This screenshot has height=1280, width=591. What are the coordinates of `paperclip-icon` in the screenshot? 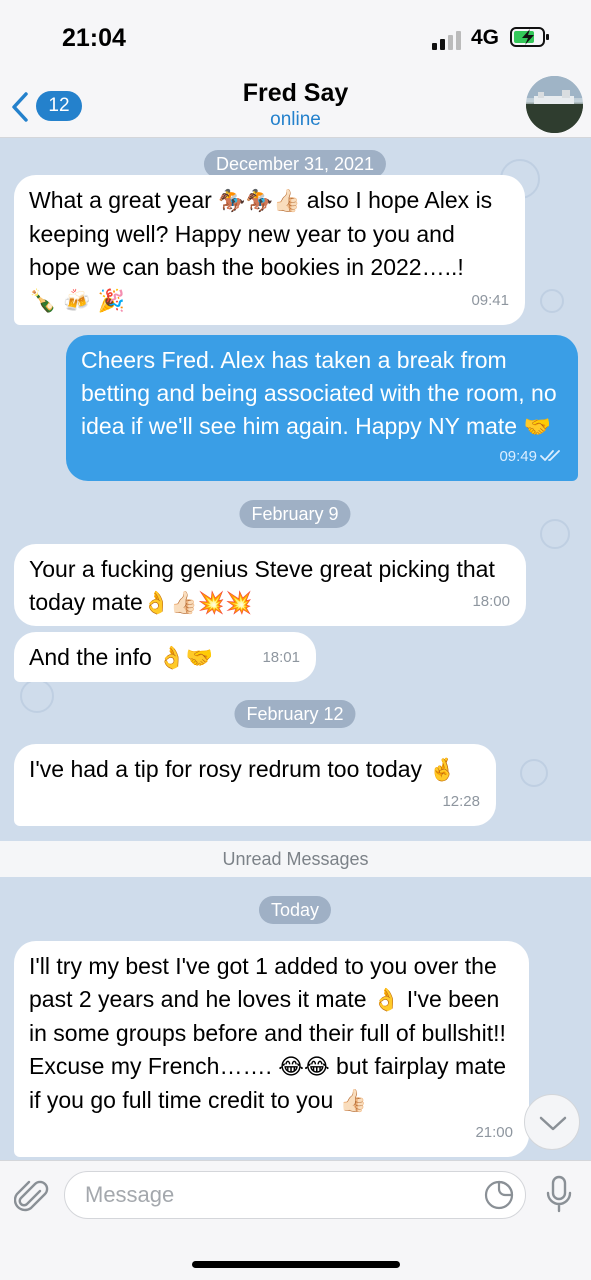 It's located at (32, 1197).